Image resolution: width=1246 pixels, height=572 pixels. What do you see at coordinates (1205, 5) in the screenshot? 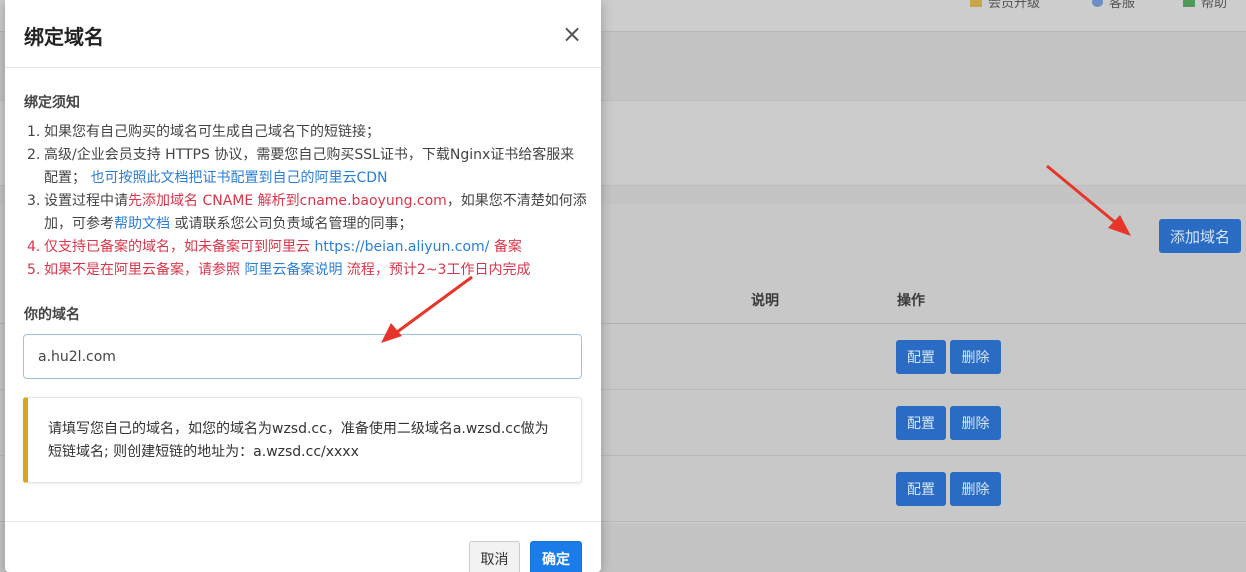
I see `top-item-help: 帮助` at bounding box center [1205, 5].